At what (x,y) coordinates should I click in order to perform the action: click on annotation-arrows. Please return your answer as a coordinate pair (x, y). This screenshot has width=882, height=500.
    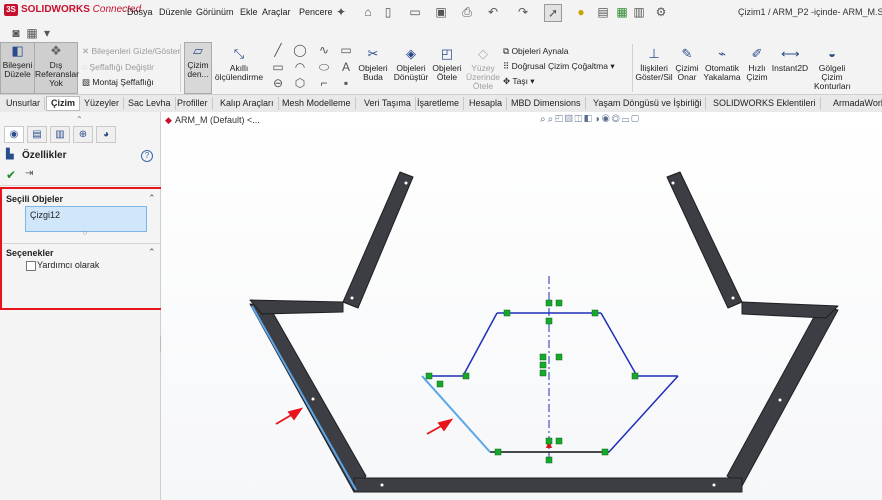
    Looking at the image, I should click on (364, 421).